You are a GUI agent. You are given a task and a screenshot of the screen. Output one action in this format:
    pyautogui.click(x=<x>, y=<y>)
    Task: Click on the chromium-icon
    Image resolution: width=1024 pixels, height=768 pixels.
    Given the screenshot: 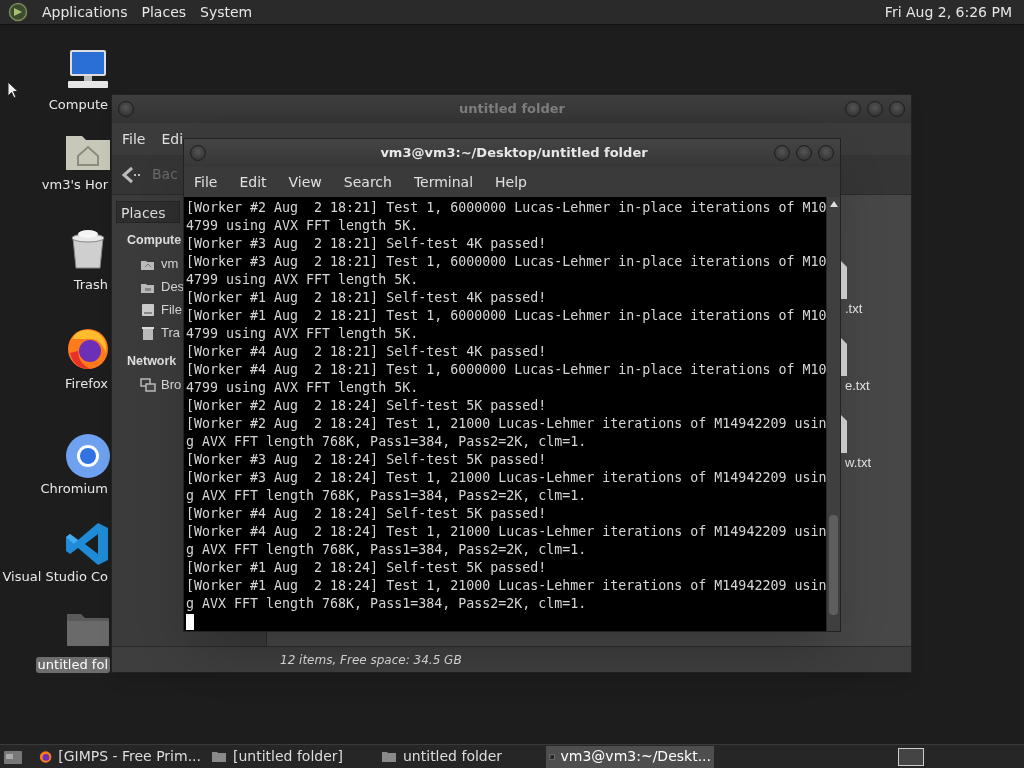 What is the action you would take?
    pyautogui.click(x=88, y=456)
    